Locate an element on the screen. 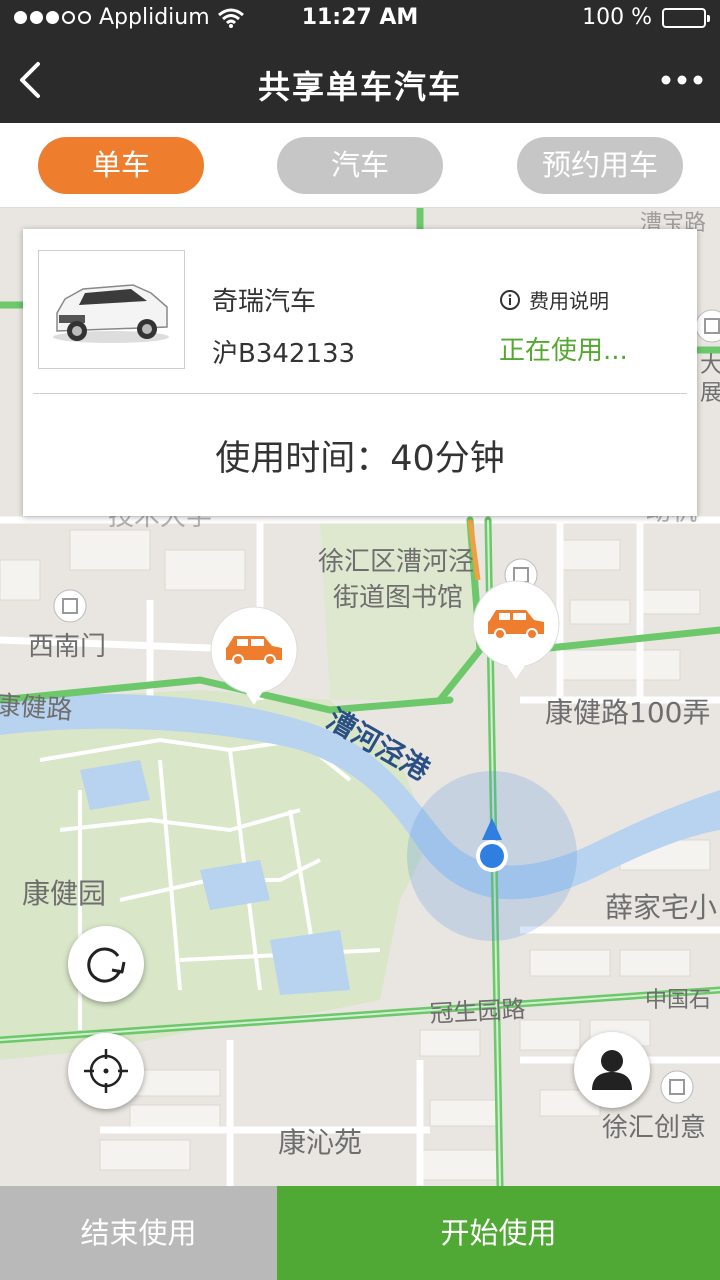 The image size is (720, 1280). start-use-button: 开始使用 is located at coordinates (498, 1233).